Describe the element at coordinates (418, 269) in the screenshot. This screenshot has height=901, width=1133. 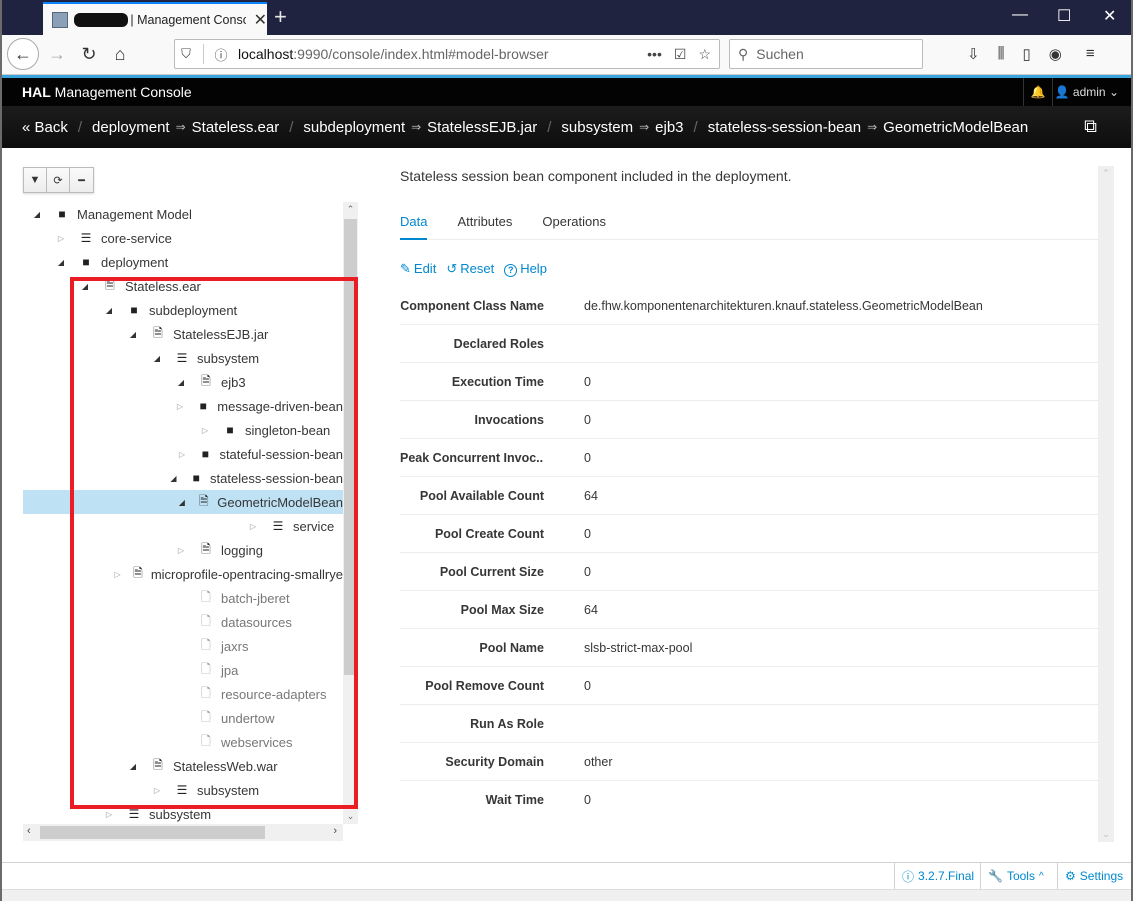
I see `edit-link: ✎ Edit` at that location.